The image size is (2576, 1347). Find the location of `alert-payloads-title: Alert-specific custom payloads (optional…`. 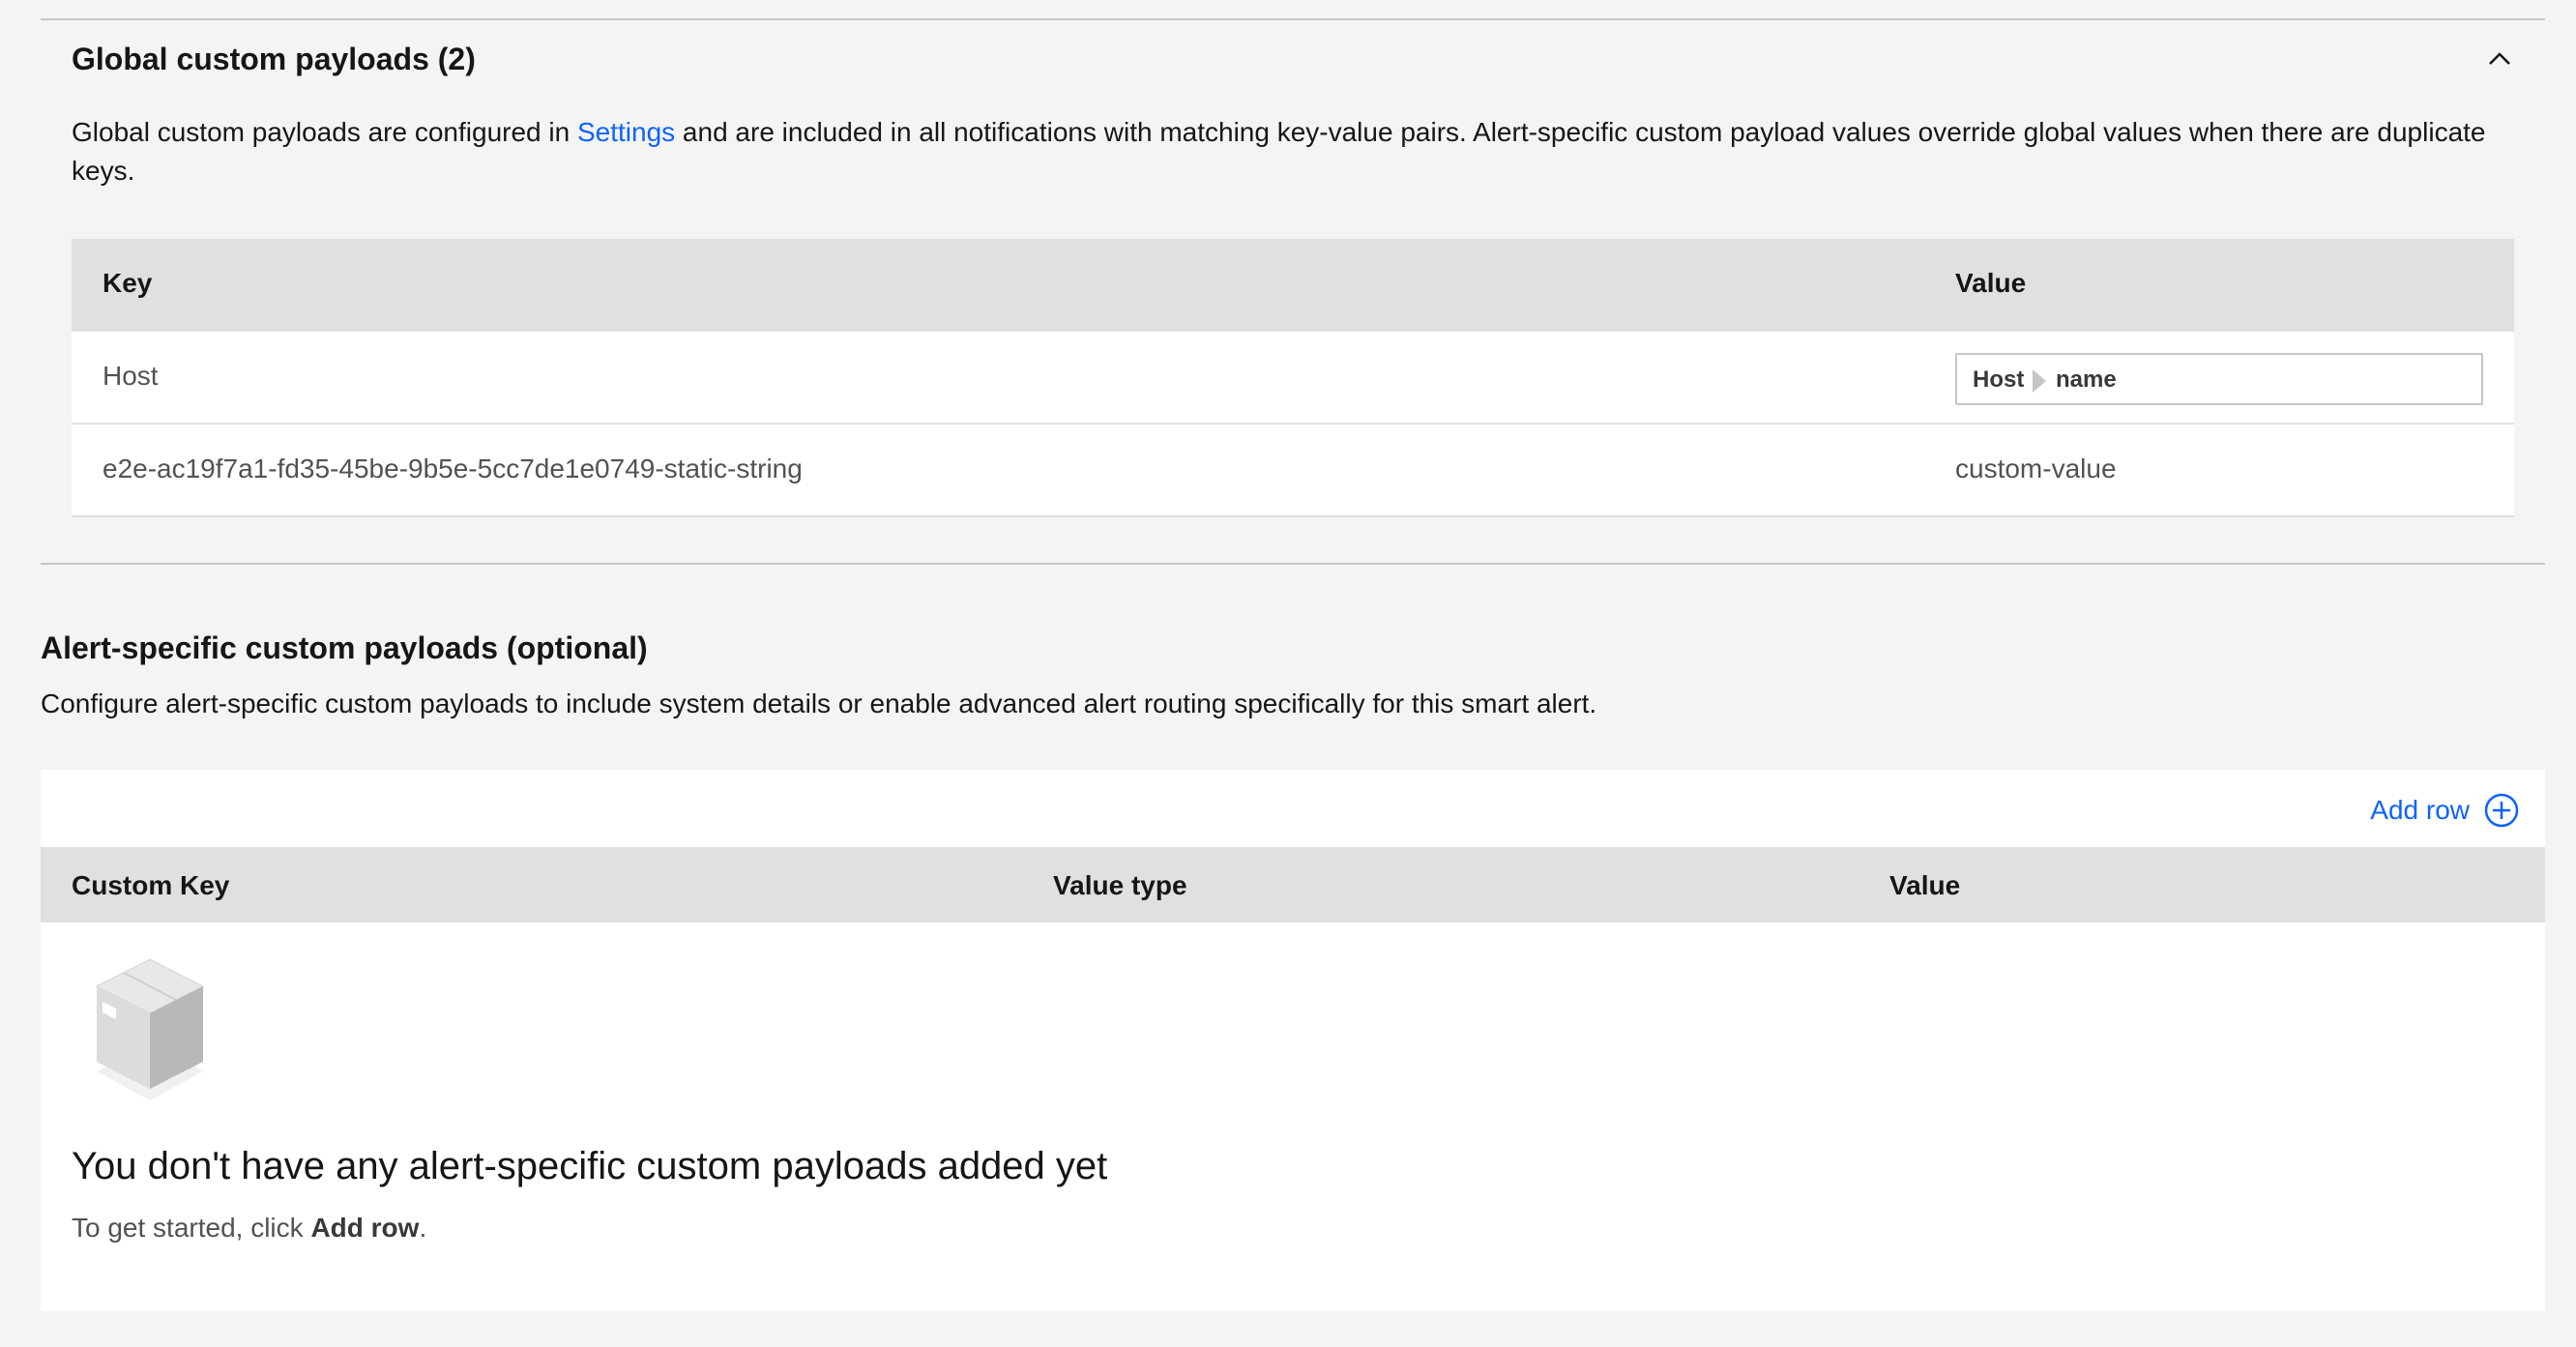

alert-payloads-title: Alert-specific custom payloads (optional… is located at coordinates (344, 647).